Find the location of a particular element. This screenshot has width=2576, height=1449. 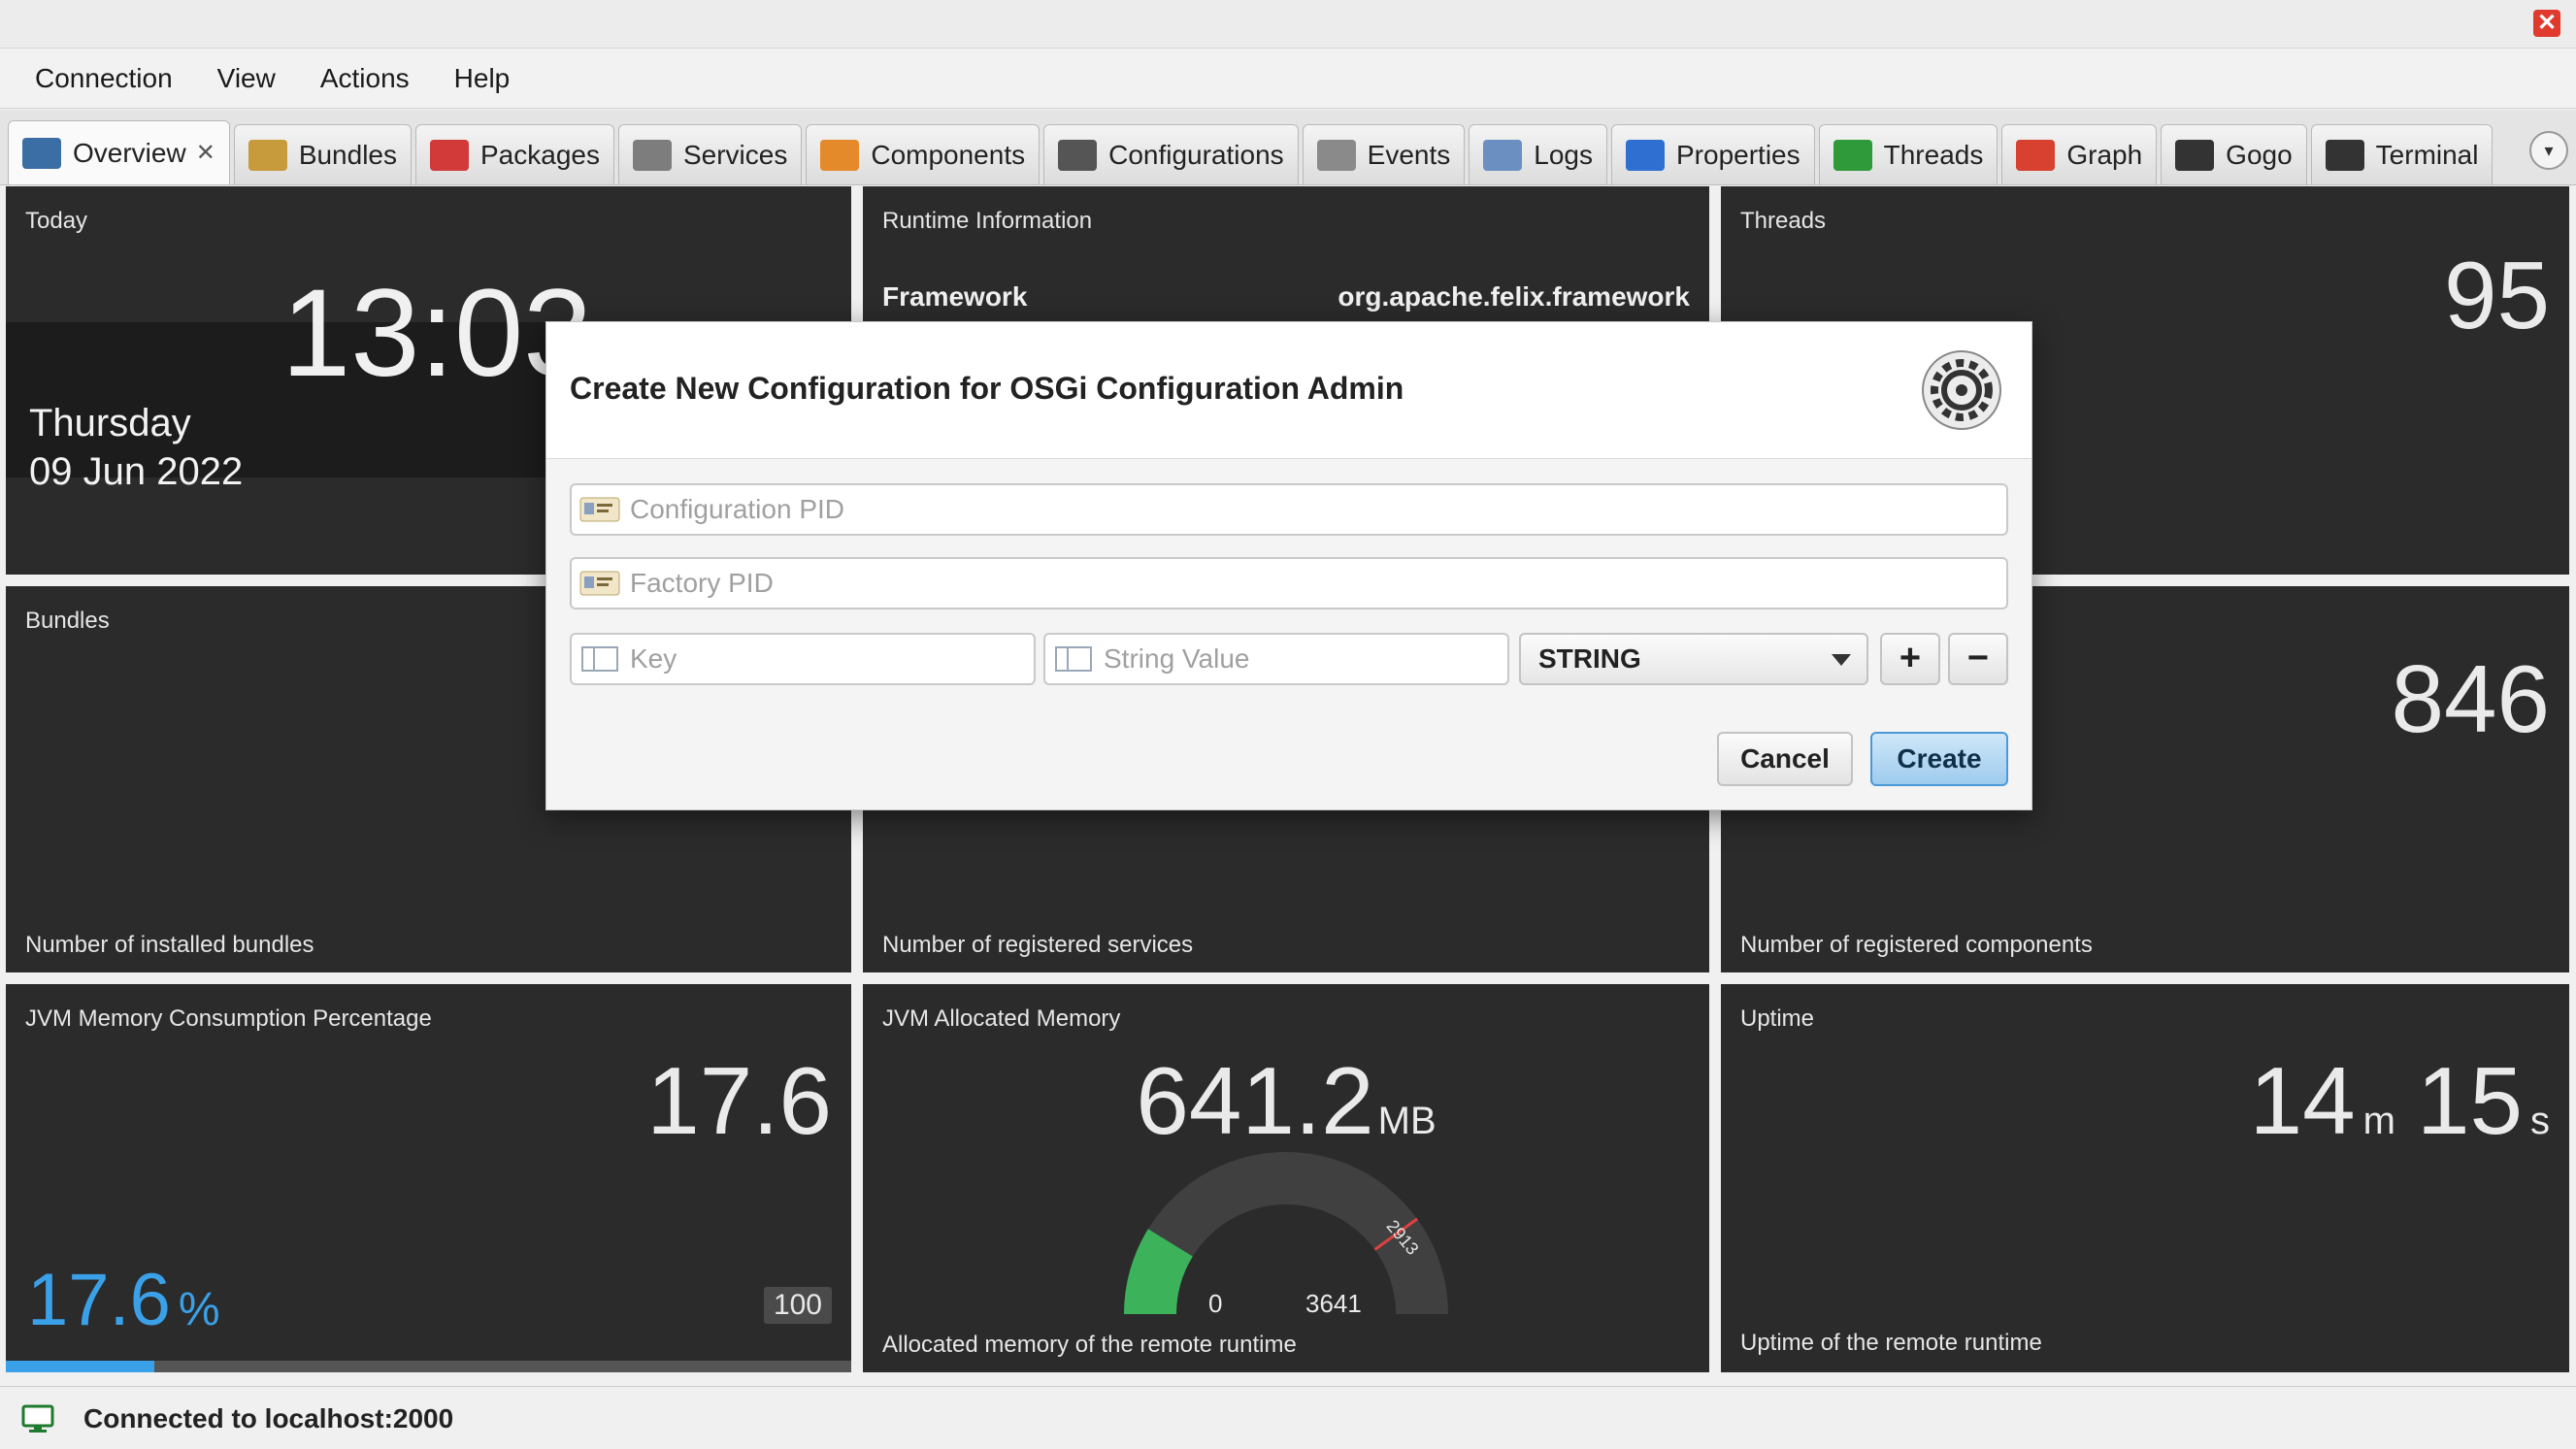

components-value: 846 is located at coordinates (2470, 698).